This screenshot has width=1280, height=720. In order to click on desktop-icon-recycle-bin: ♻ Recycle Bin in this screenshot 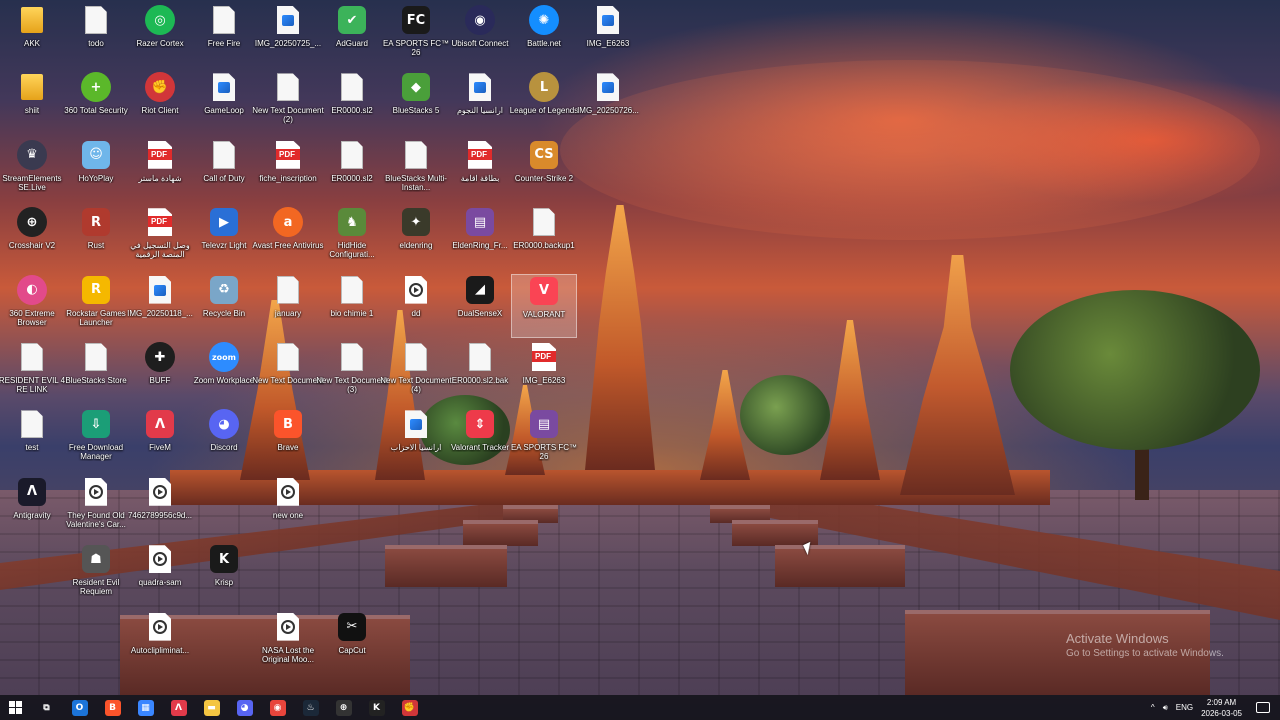, I will do `click(224, 306)`.